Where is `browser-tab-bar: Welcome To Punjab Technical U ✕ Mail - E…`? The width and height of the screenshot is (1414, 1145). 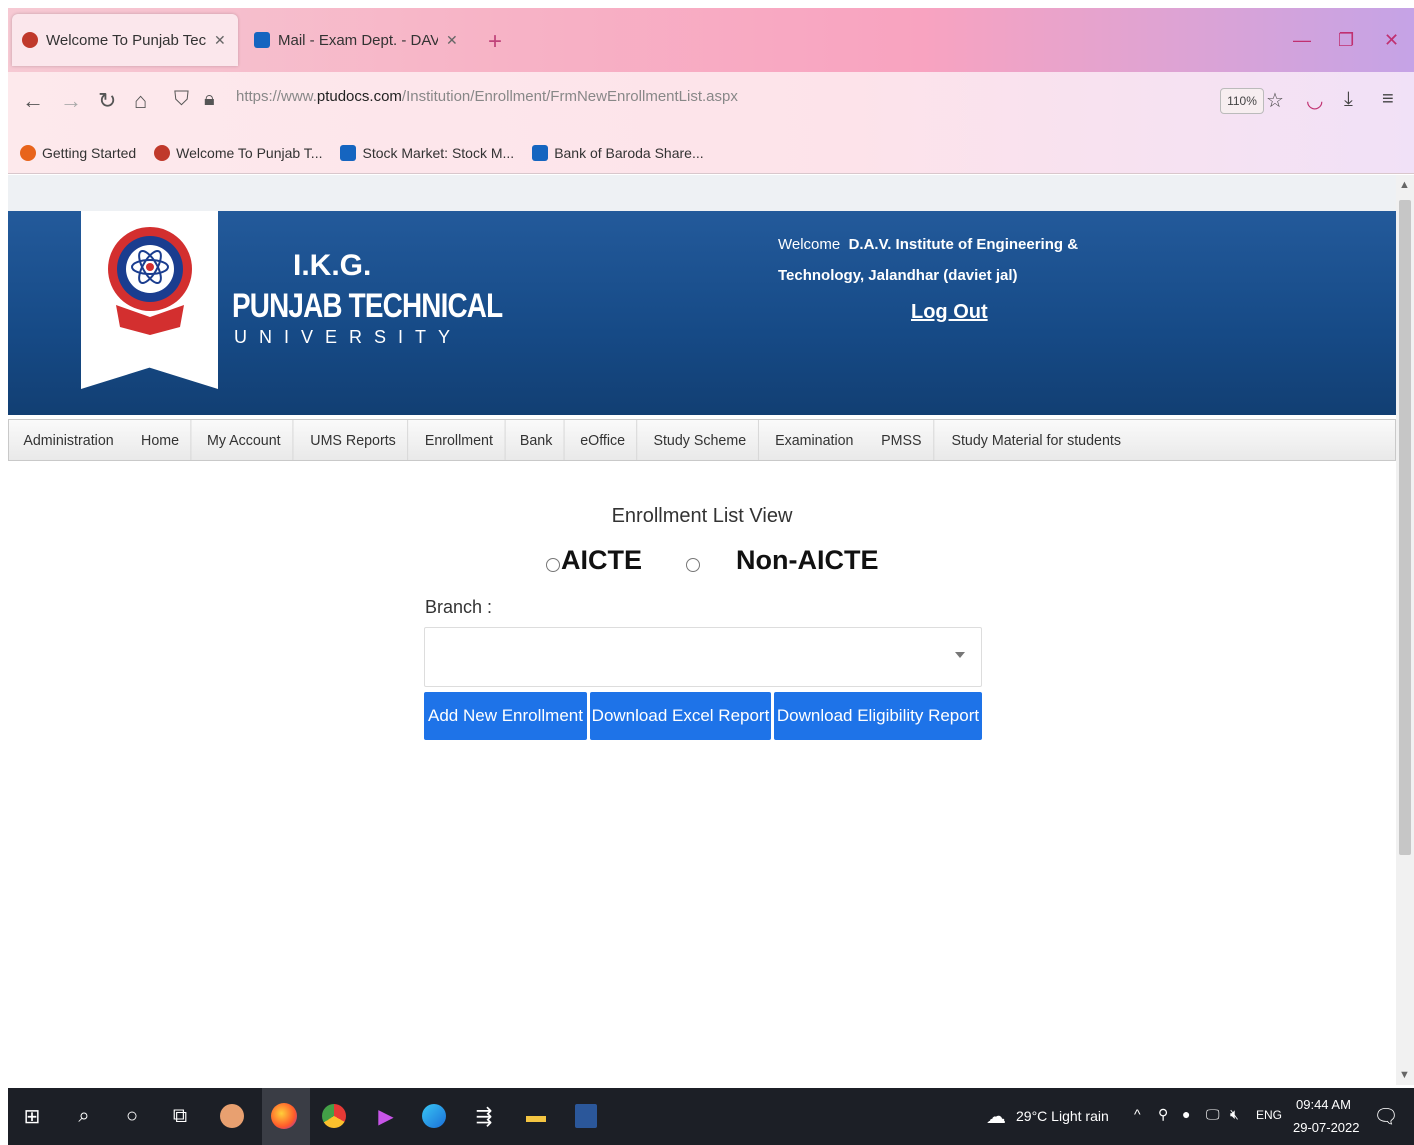
browser-tab-bar: Welcome To Punjab Technical U ✕ Mail - E… is located at coordinates (711, 40).